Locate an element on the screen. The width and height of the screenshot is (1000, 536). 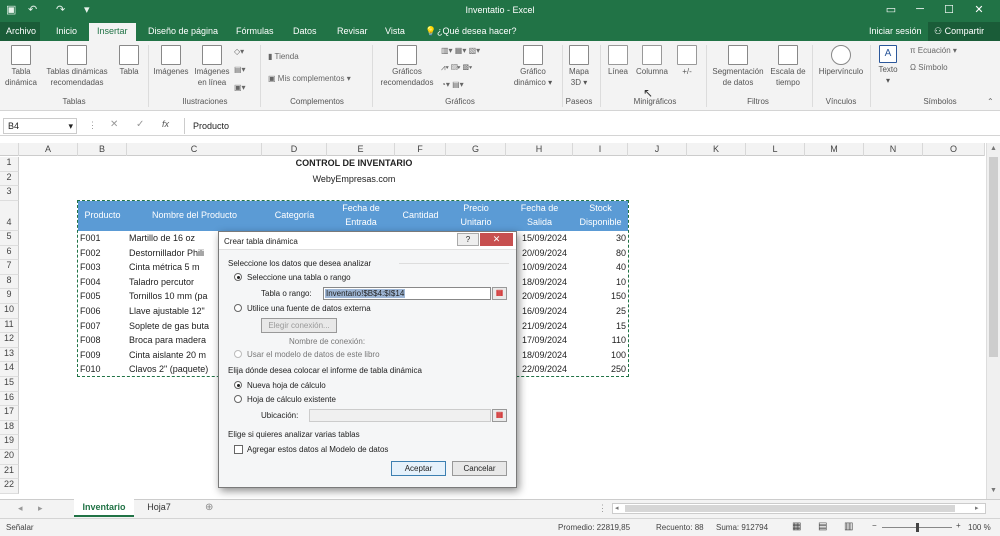
tabla-dinamica-button: Tabla dinámica is located at coordinates (21, 66).